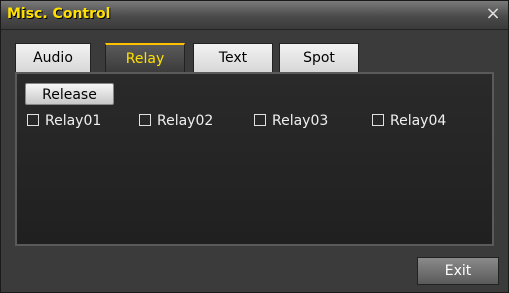  I want to click on relay04-label: Relay04, so click(418, 121).